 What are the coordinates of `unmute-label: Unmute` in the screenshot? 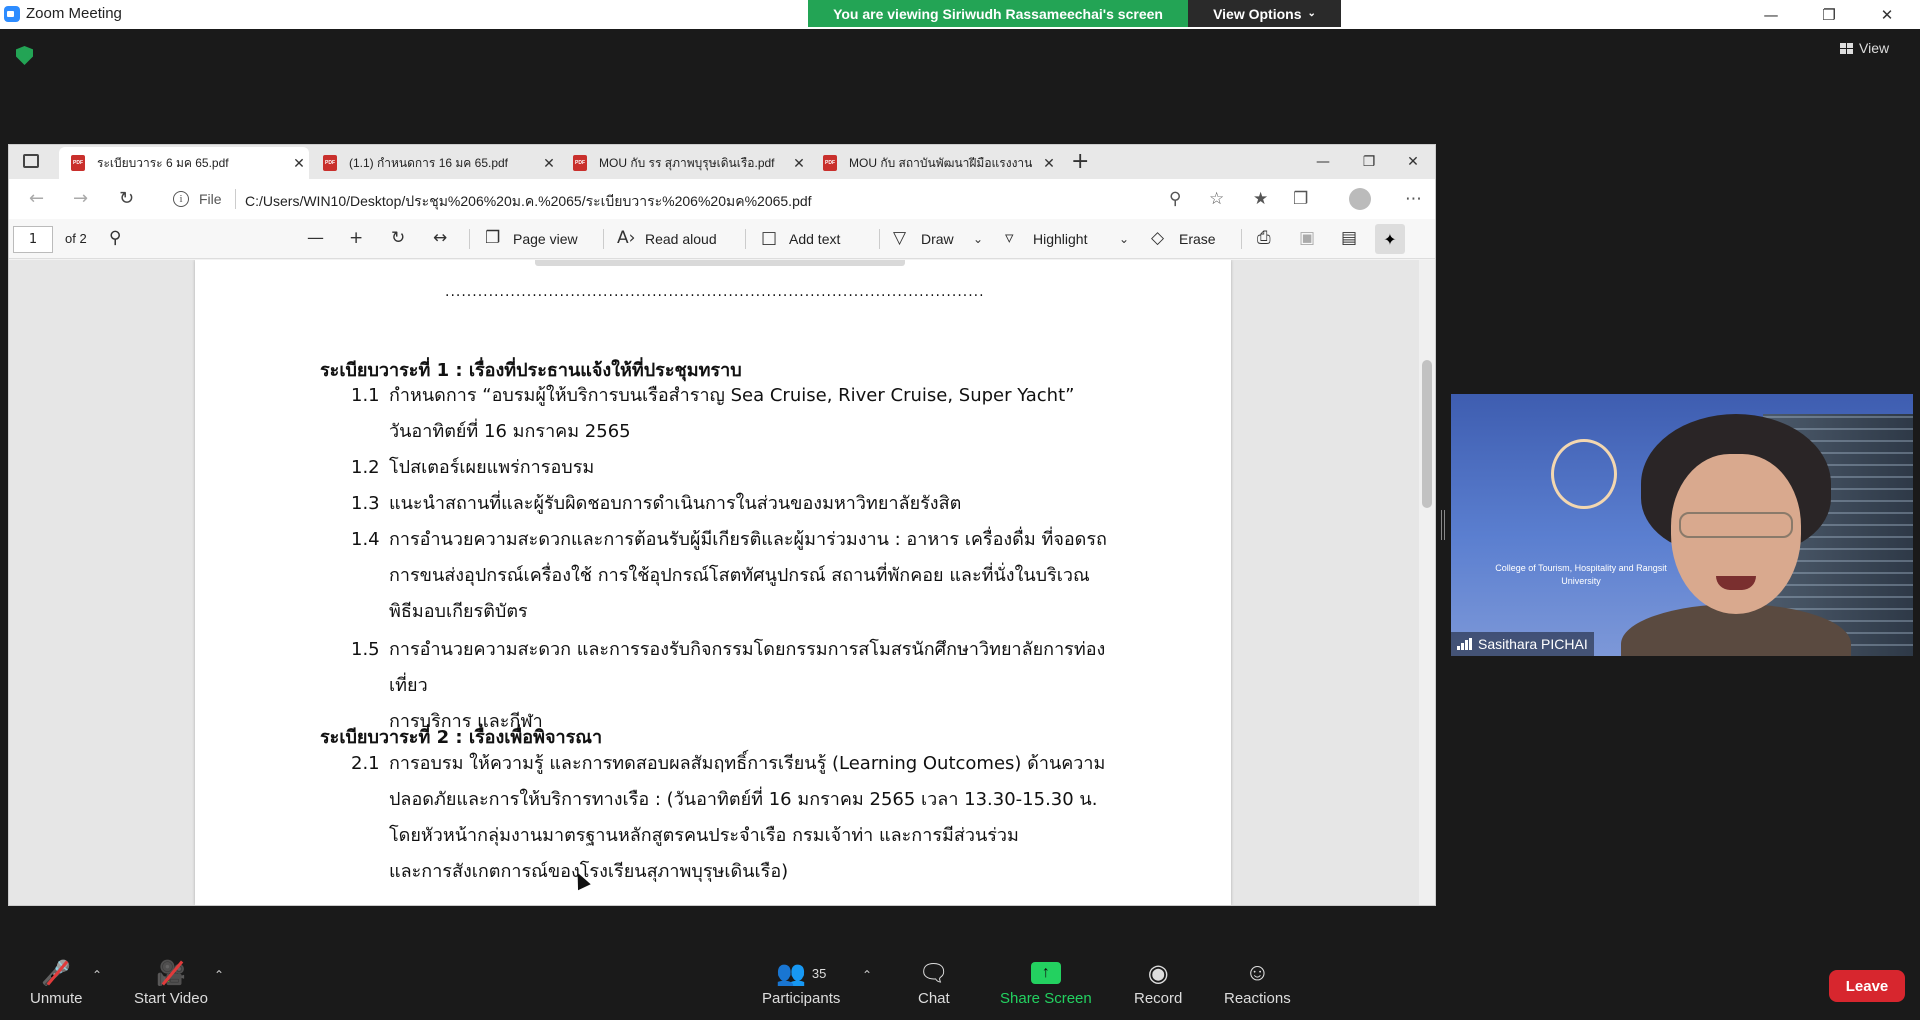 It's located at (56, 998).